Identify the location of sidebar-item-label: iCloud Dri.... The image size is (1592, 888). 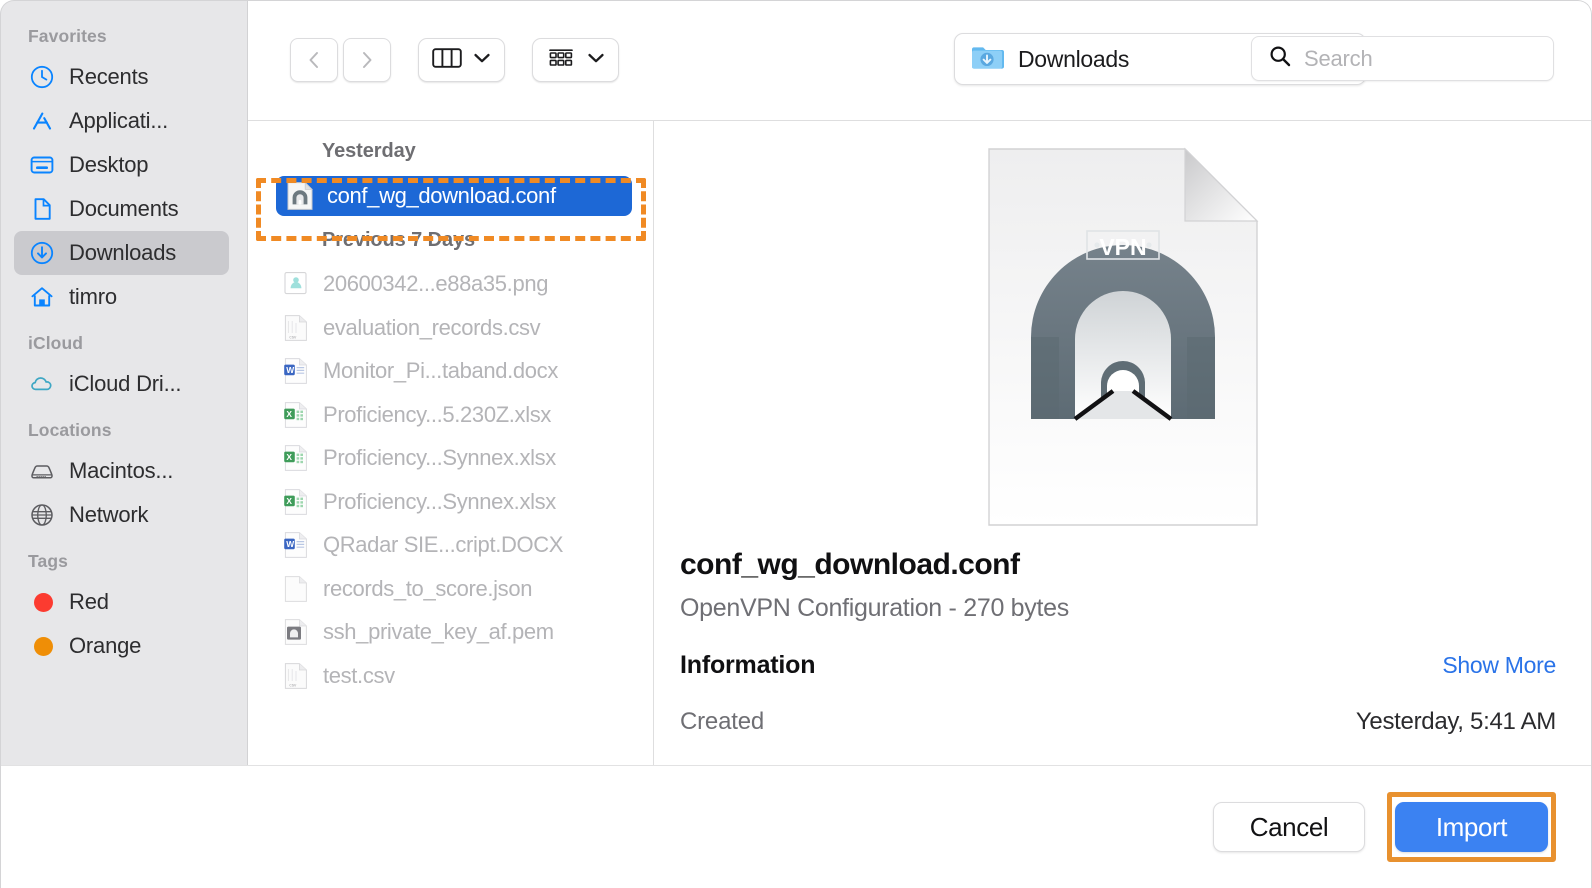
(125, 383).